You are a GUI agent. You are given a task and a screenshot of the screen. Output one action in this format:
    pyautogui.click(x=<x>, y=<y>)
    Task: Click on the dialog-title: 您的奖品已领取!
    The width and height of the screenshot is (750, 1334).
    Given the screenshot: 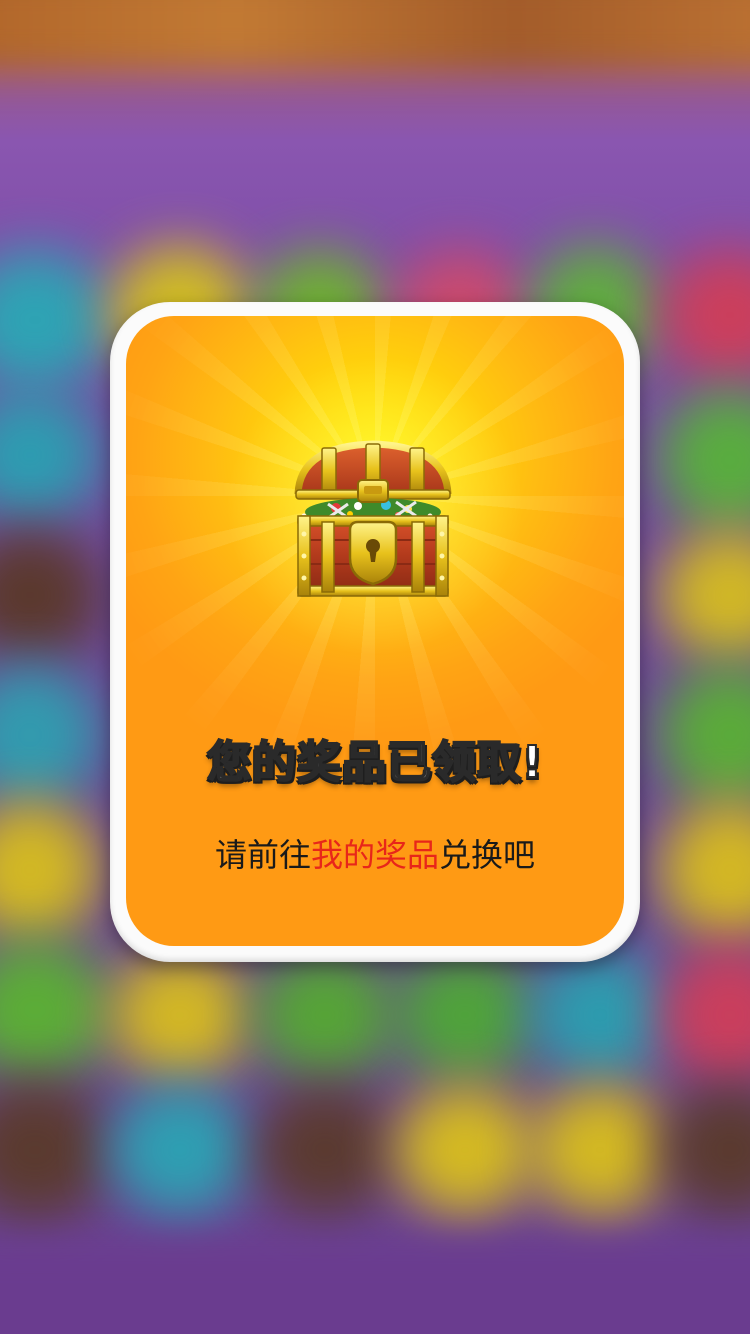 What is the action you would take?
    pyautogui.click(x=375, y=762)
    